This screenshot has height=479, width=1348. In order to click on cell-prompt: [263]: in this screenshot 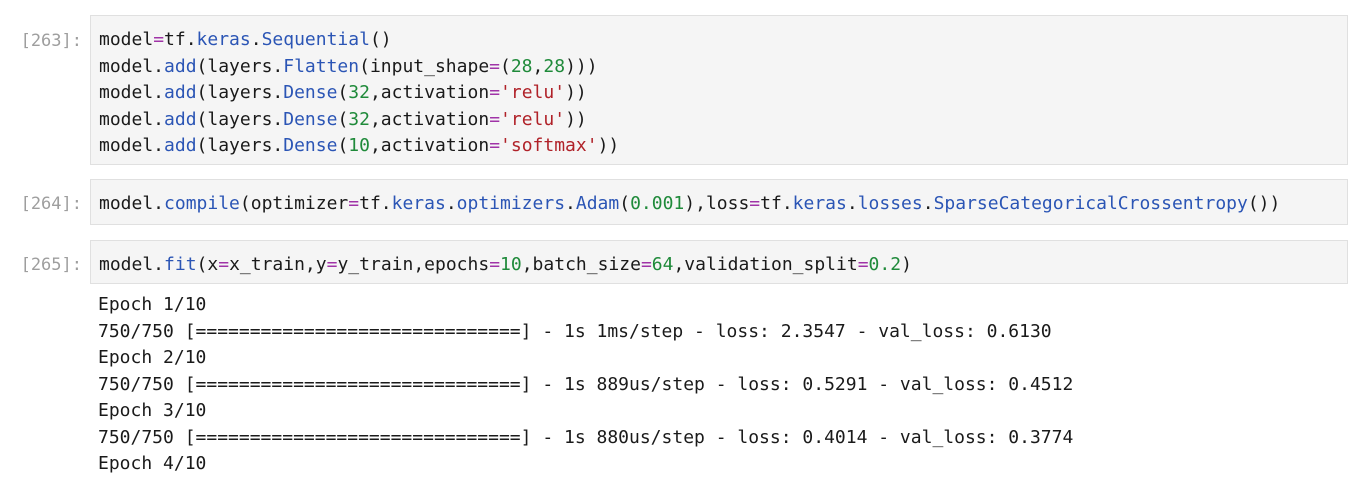, I will do `click(51, 41)`.